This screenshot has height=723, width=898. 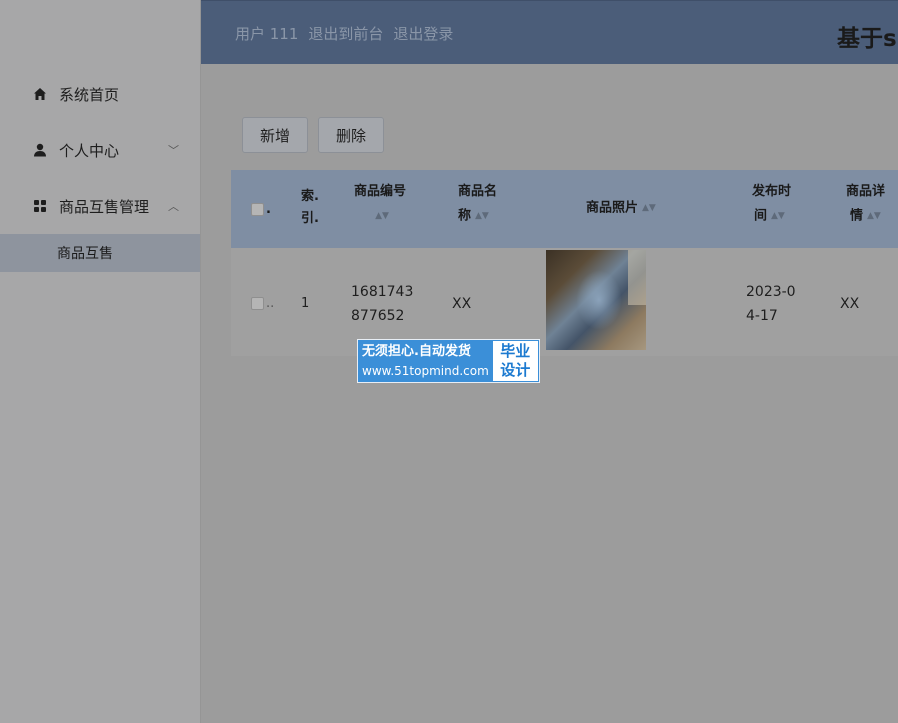 I want to click on delete-button: 删除, so click(x=351, y=135).